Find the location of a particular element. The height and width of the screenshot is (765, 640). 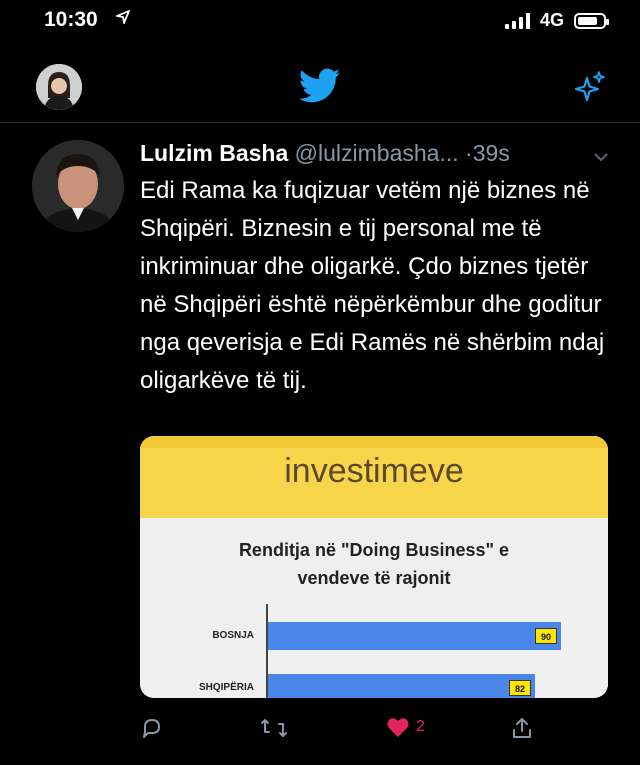

tweet-actions: 2 is located at coordinates (350, 731).